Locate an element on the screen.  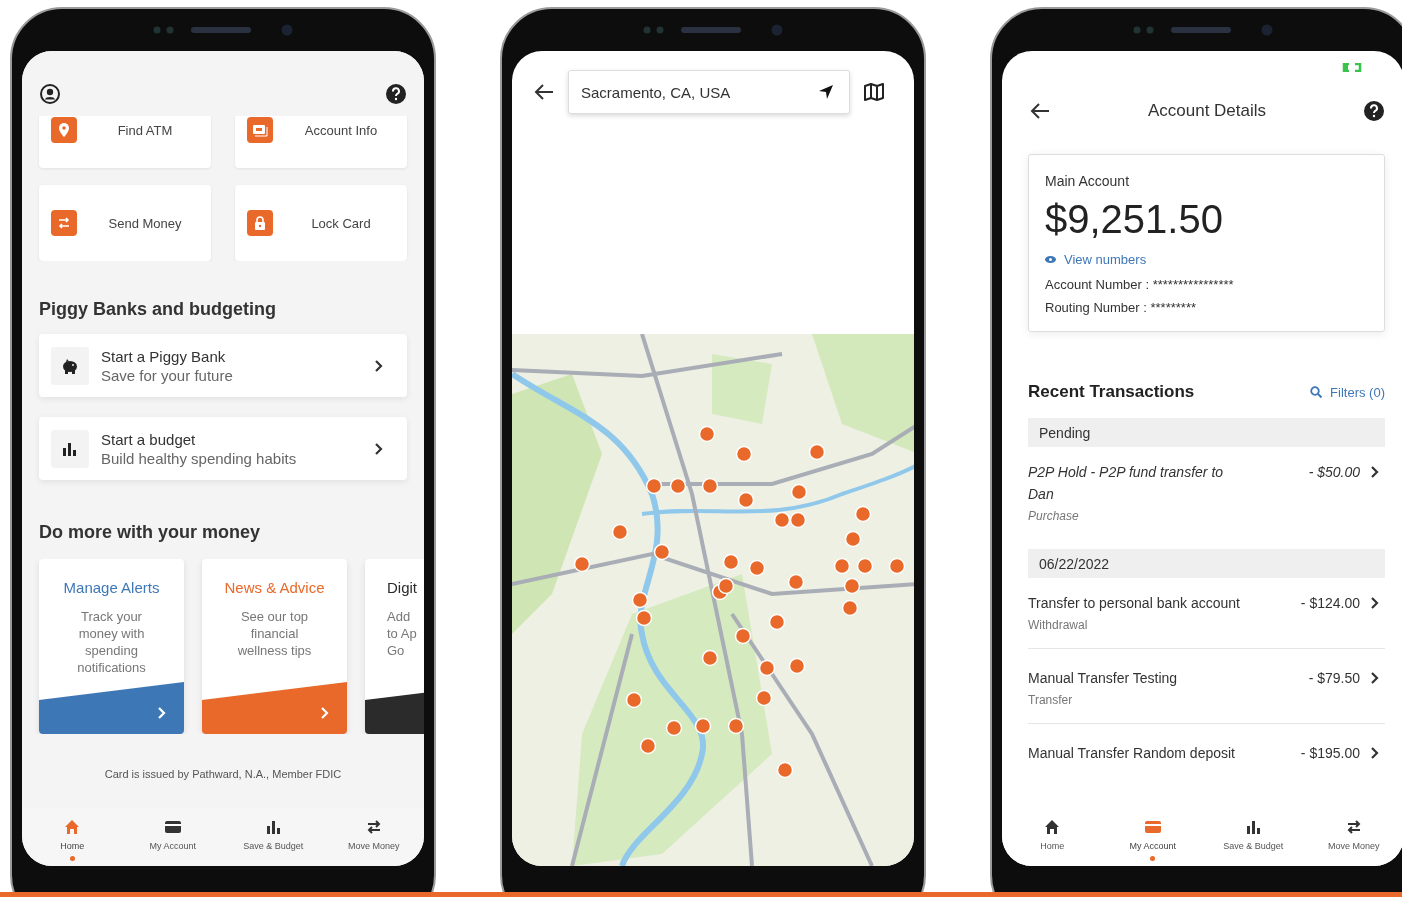
promo-description: Add to Ap Go is located at coordinates (402, 633).